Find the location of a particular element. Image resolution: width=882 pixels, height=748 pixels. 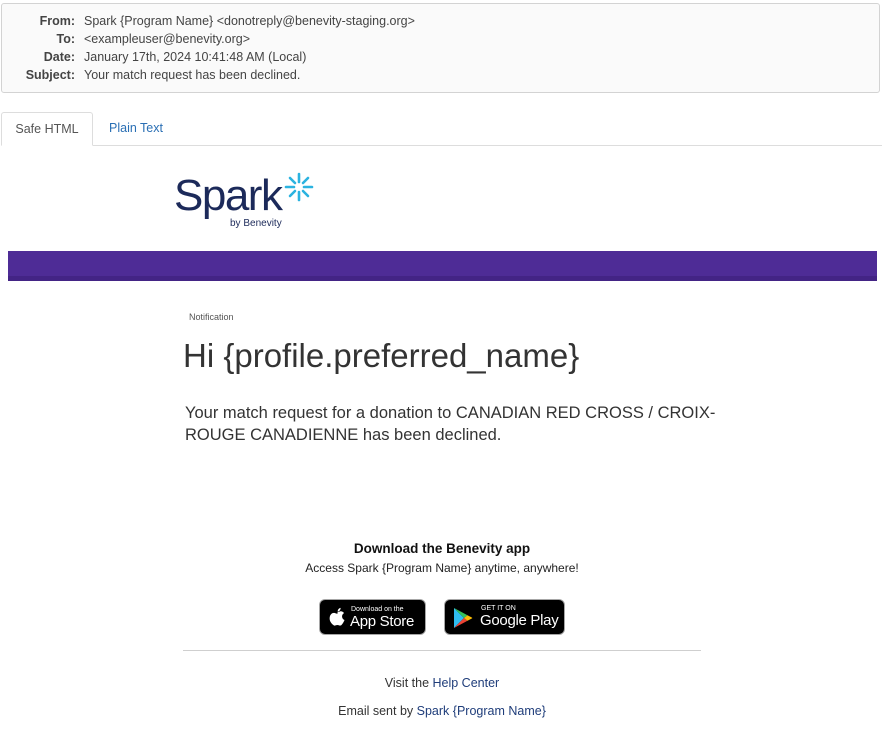

apple-icon is located at coordinates (337, 616).